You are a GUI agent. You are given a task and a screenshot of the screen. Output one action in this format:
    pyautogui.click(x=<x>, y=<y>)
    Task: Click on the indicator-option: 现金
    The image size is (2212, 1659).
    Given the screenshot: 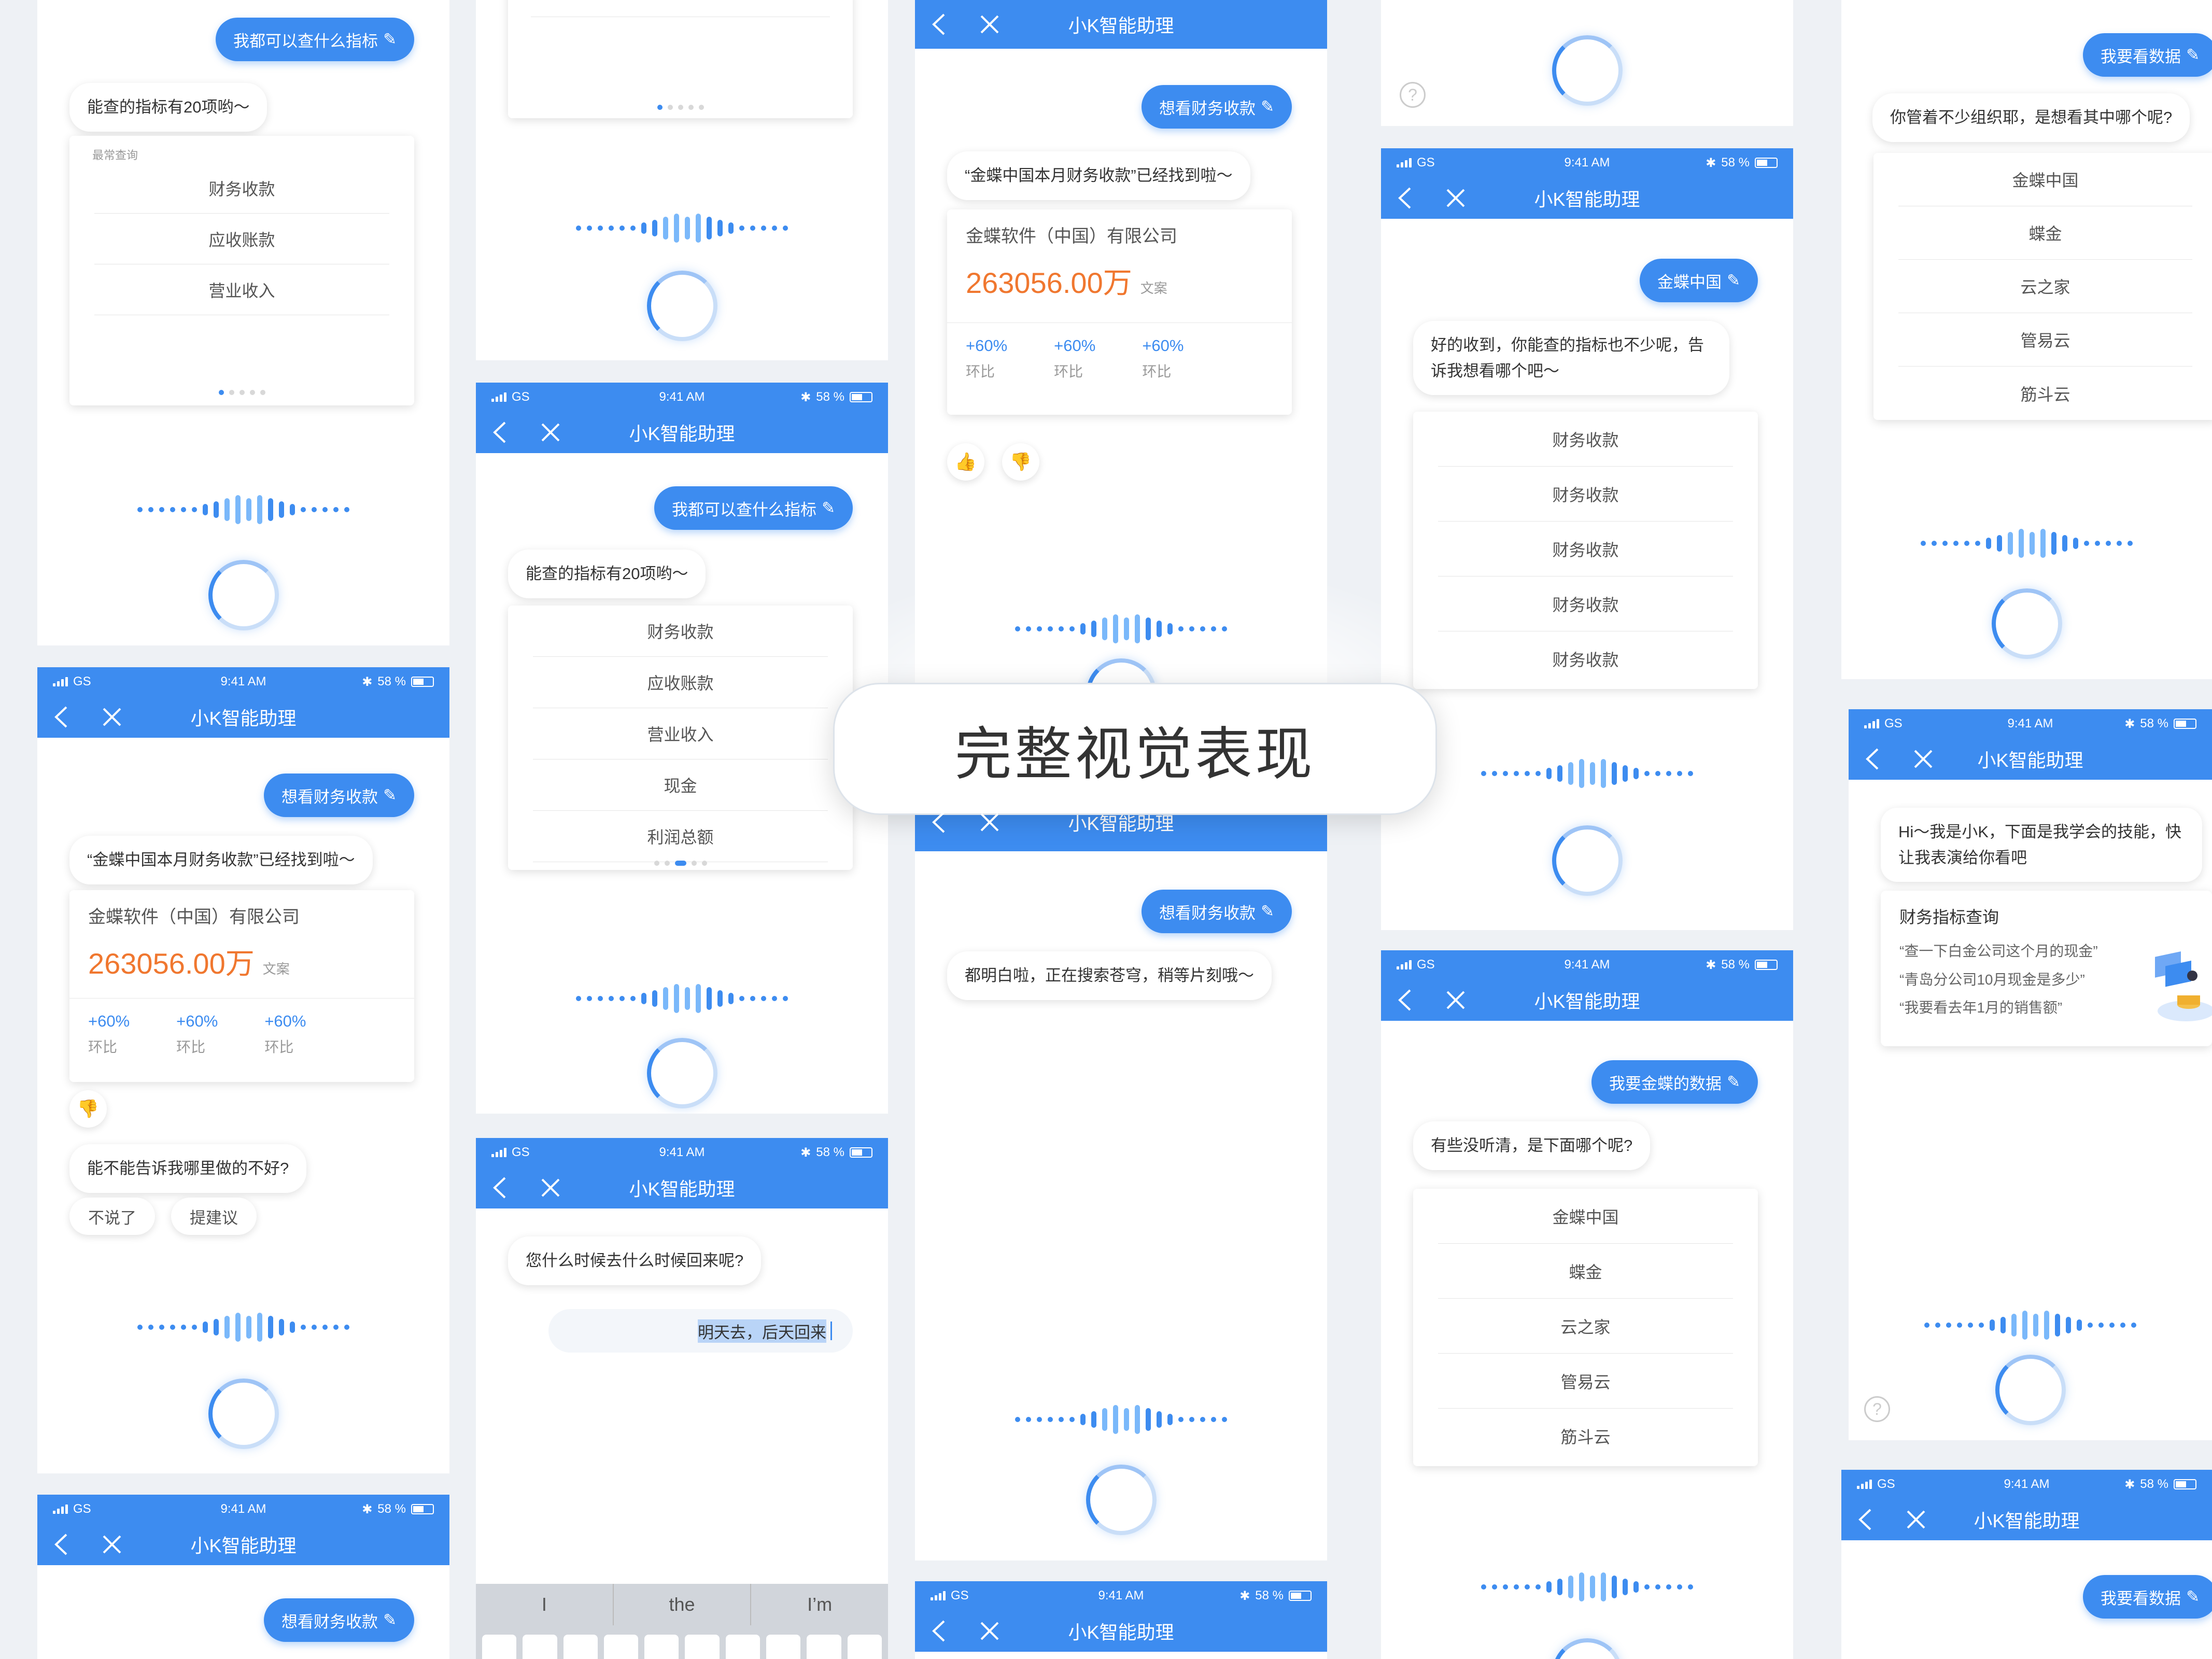 What is the action you would take?
    pyautogui.click(x=680, y=786)
    